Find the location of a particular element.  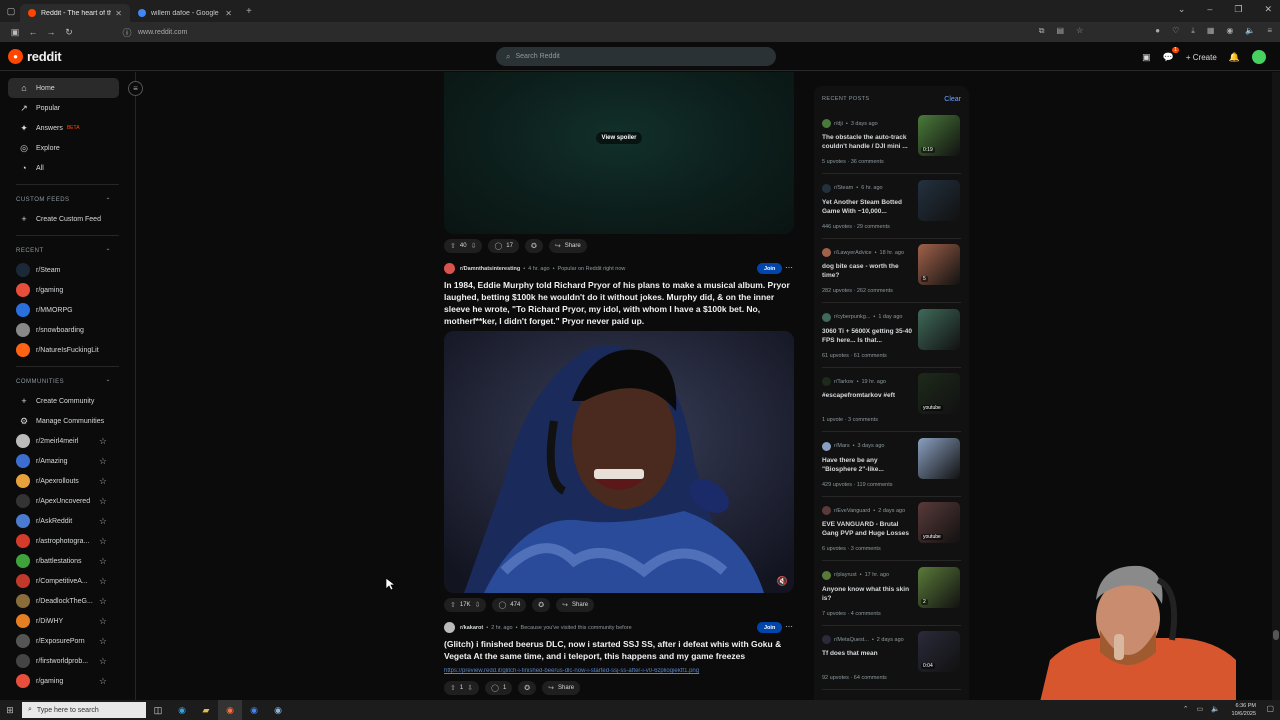

recent-post-thumbnail: 0:19 is located at coordinates (939, 135).